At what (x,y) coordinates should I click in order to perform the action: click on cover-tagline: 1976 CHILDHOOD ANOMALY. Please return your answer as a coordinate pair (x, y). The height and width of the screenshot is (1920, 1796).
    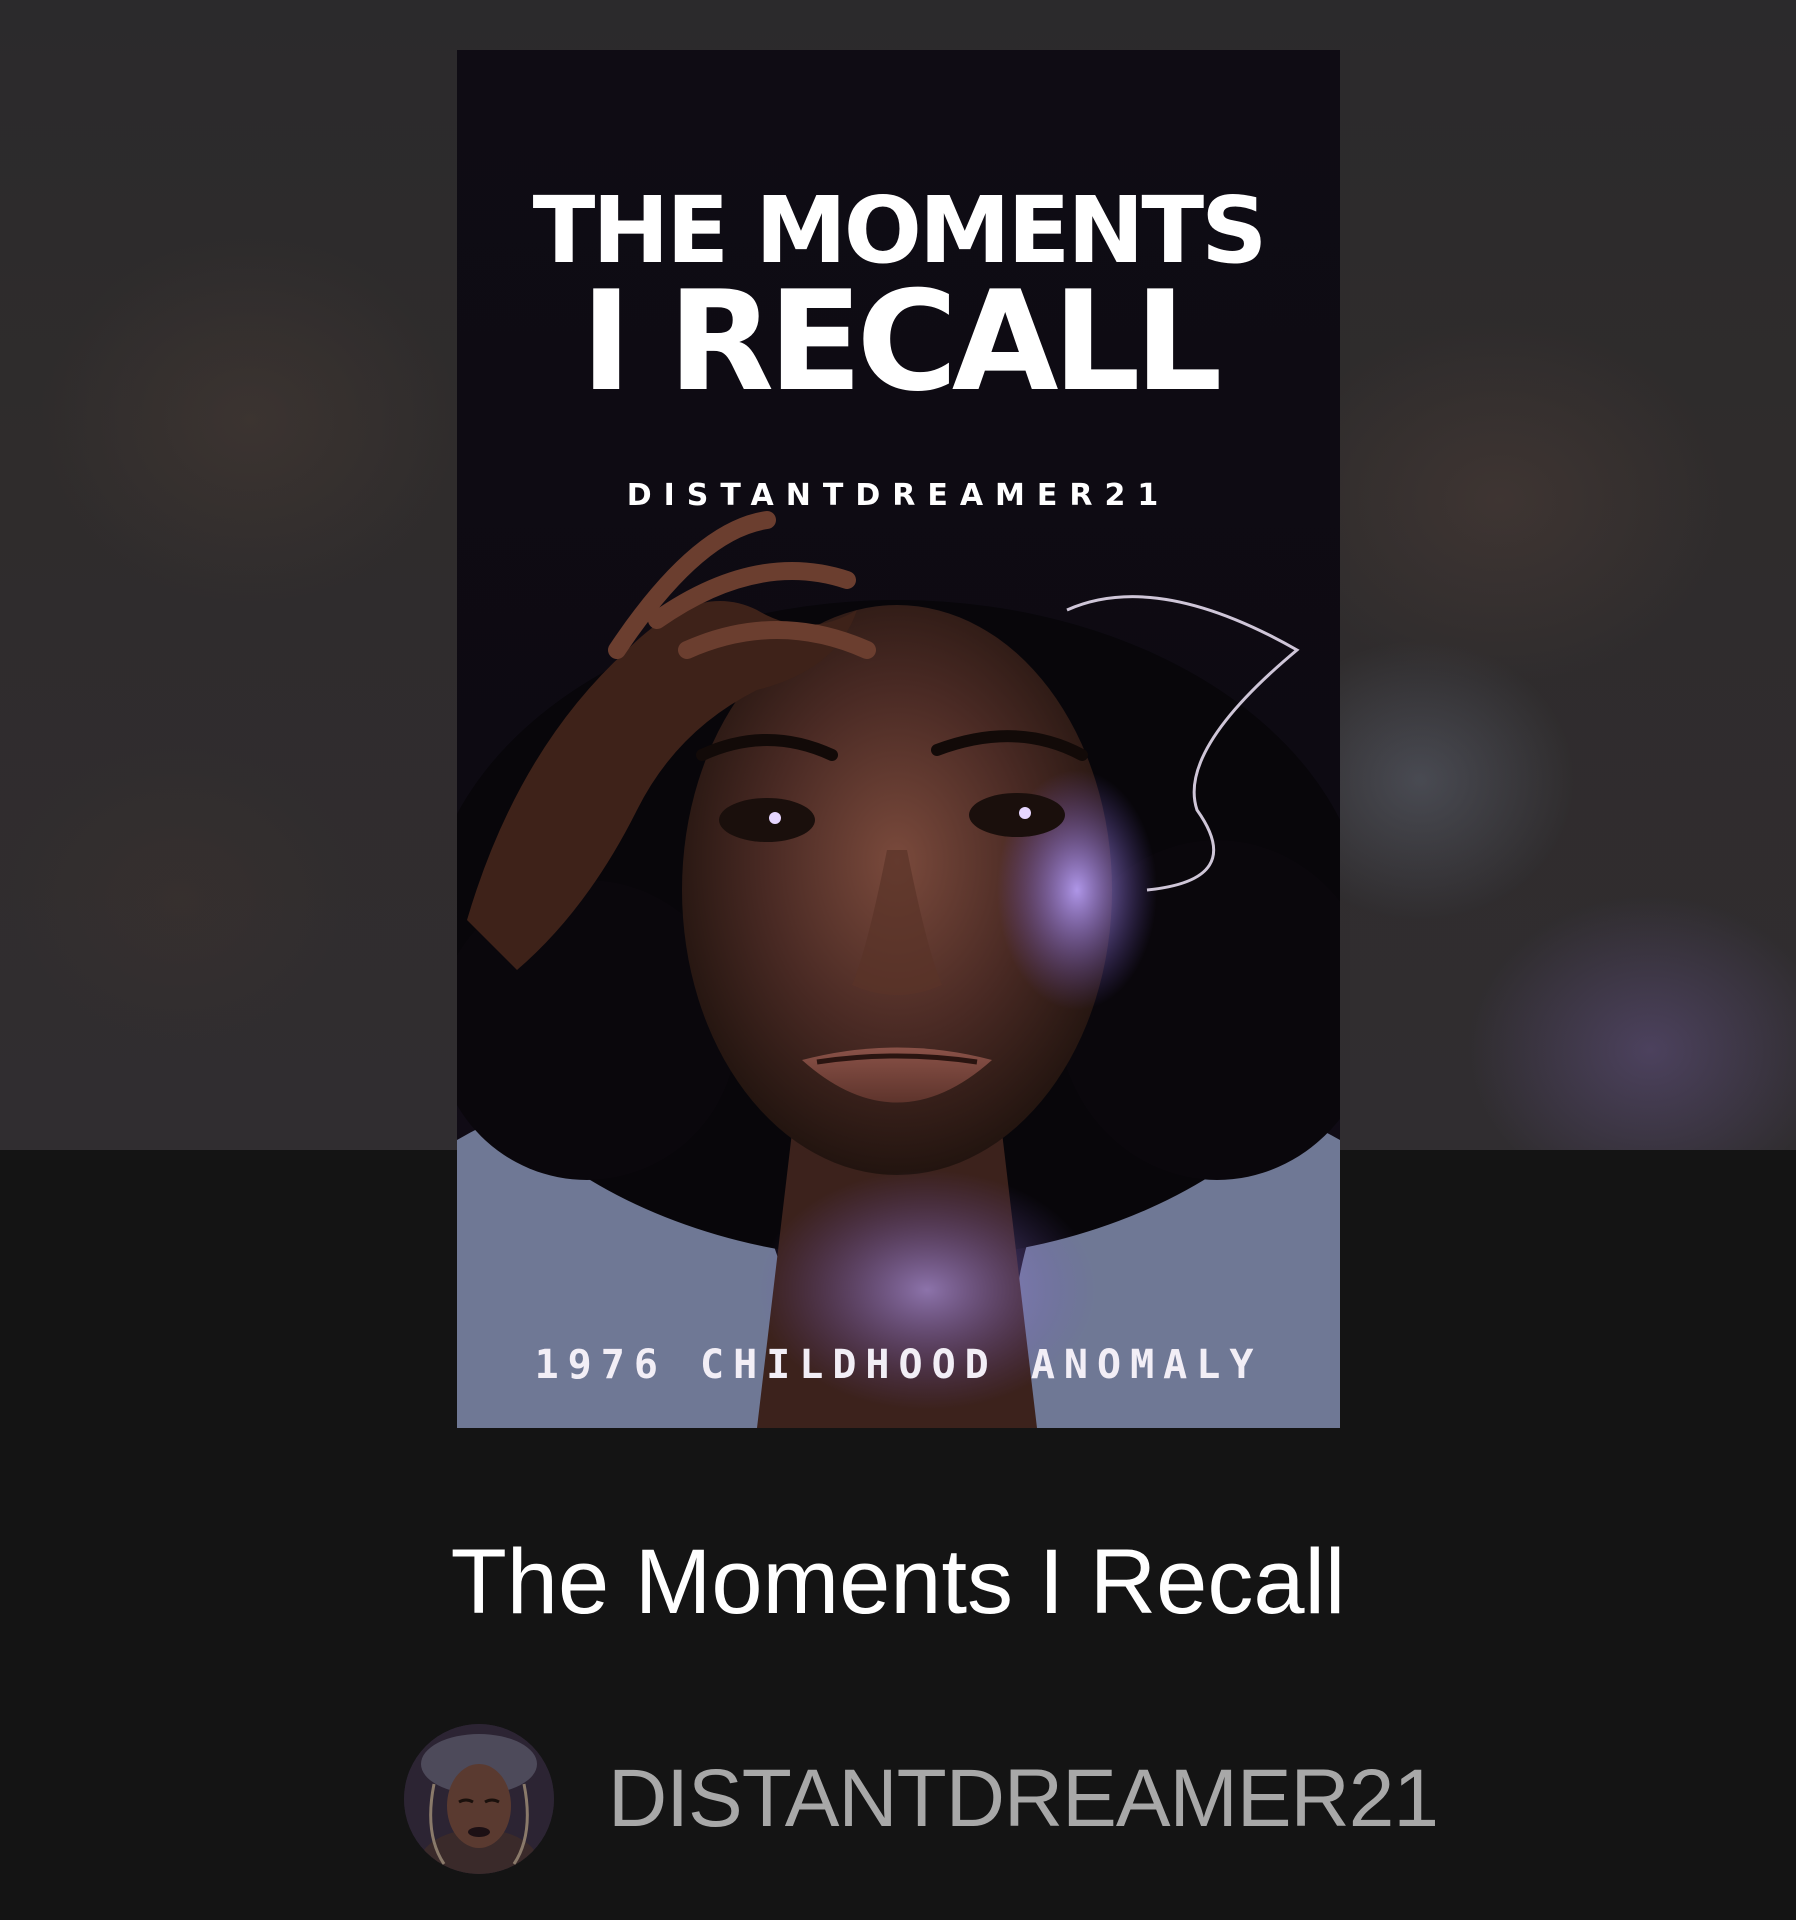
    Looking at the image, I should click on (898, 1365).